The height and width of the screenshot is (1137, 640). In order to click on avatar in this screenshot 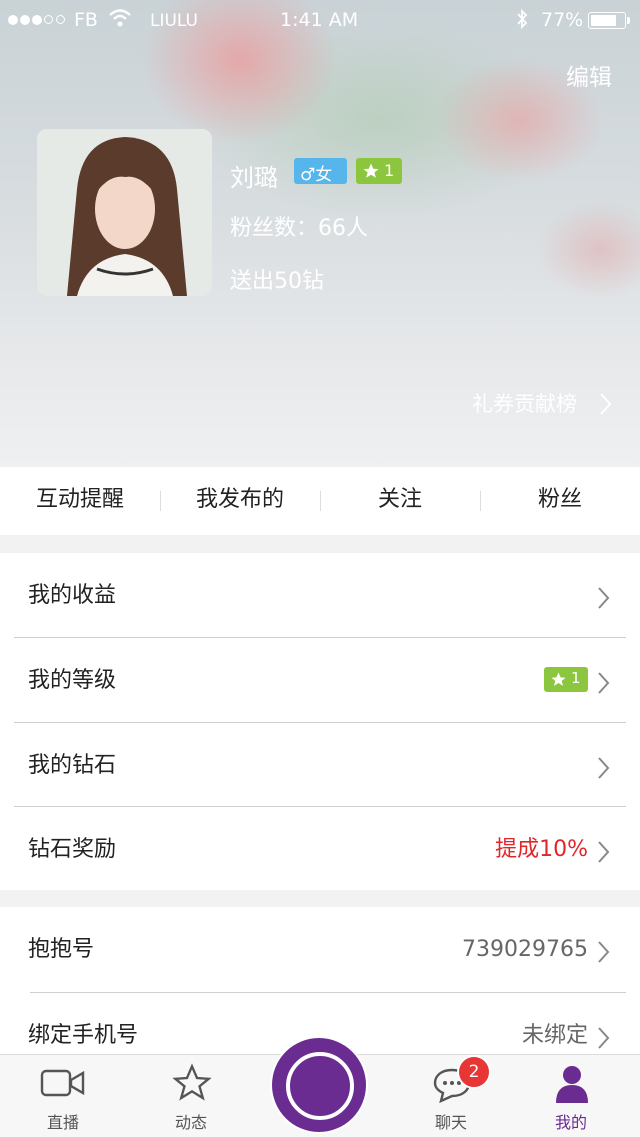, I will do `click(124, 212)`.